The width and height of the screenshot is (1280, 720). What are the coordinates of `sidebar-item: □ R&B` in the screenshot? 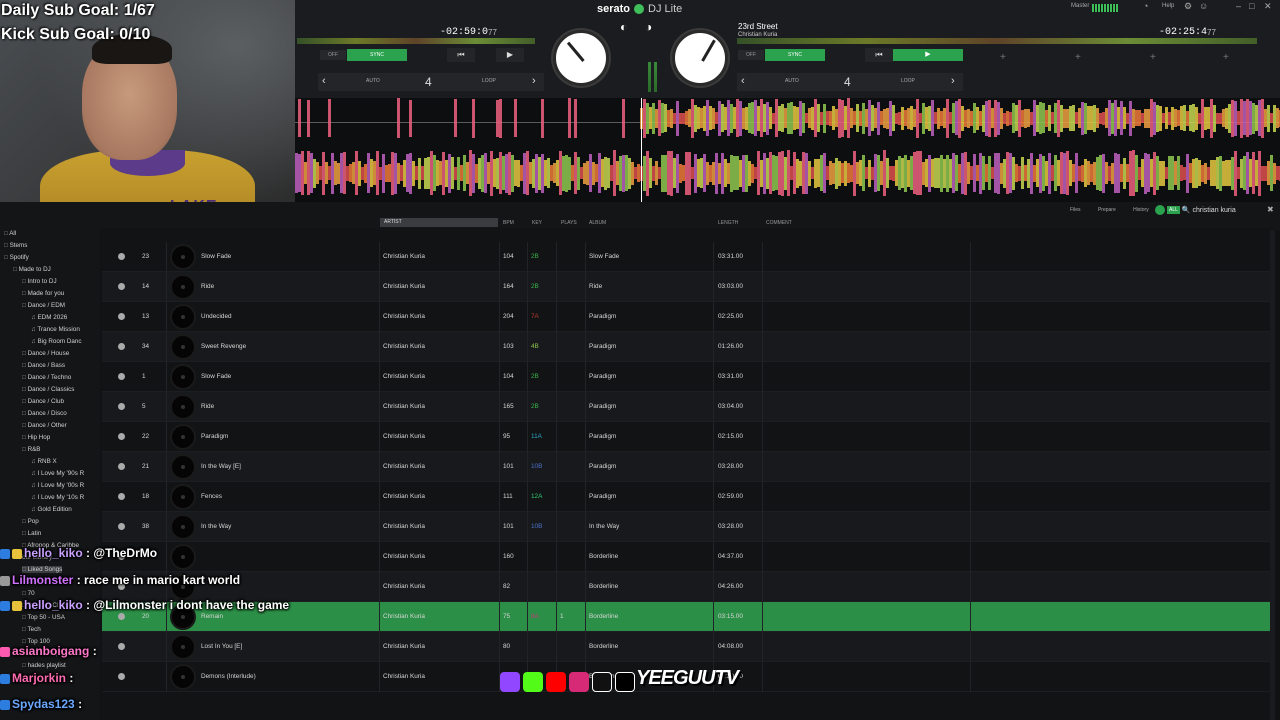 It's located at (31, 449).